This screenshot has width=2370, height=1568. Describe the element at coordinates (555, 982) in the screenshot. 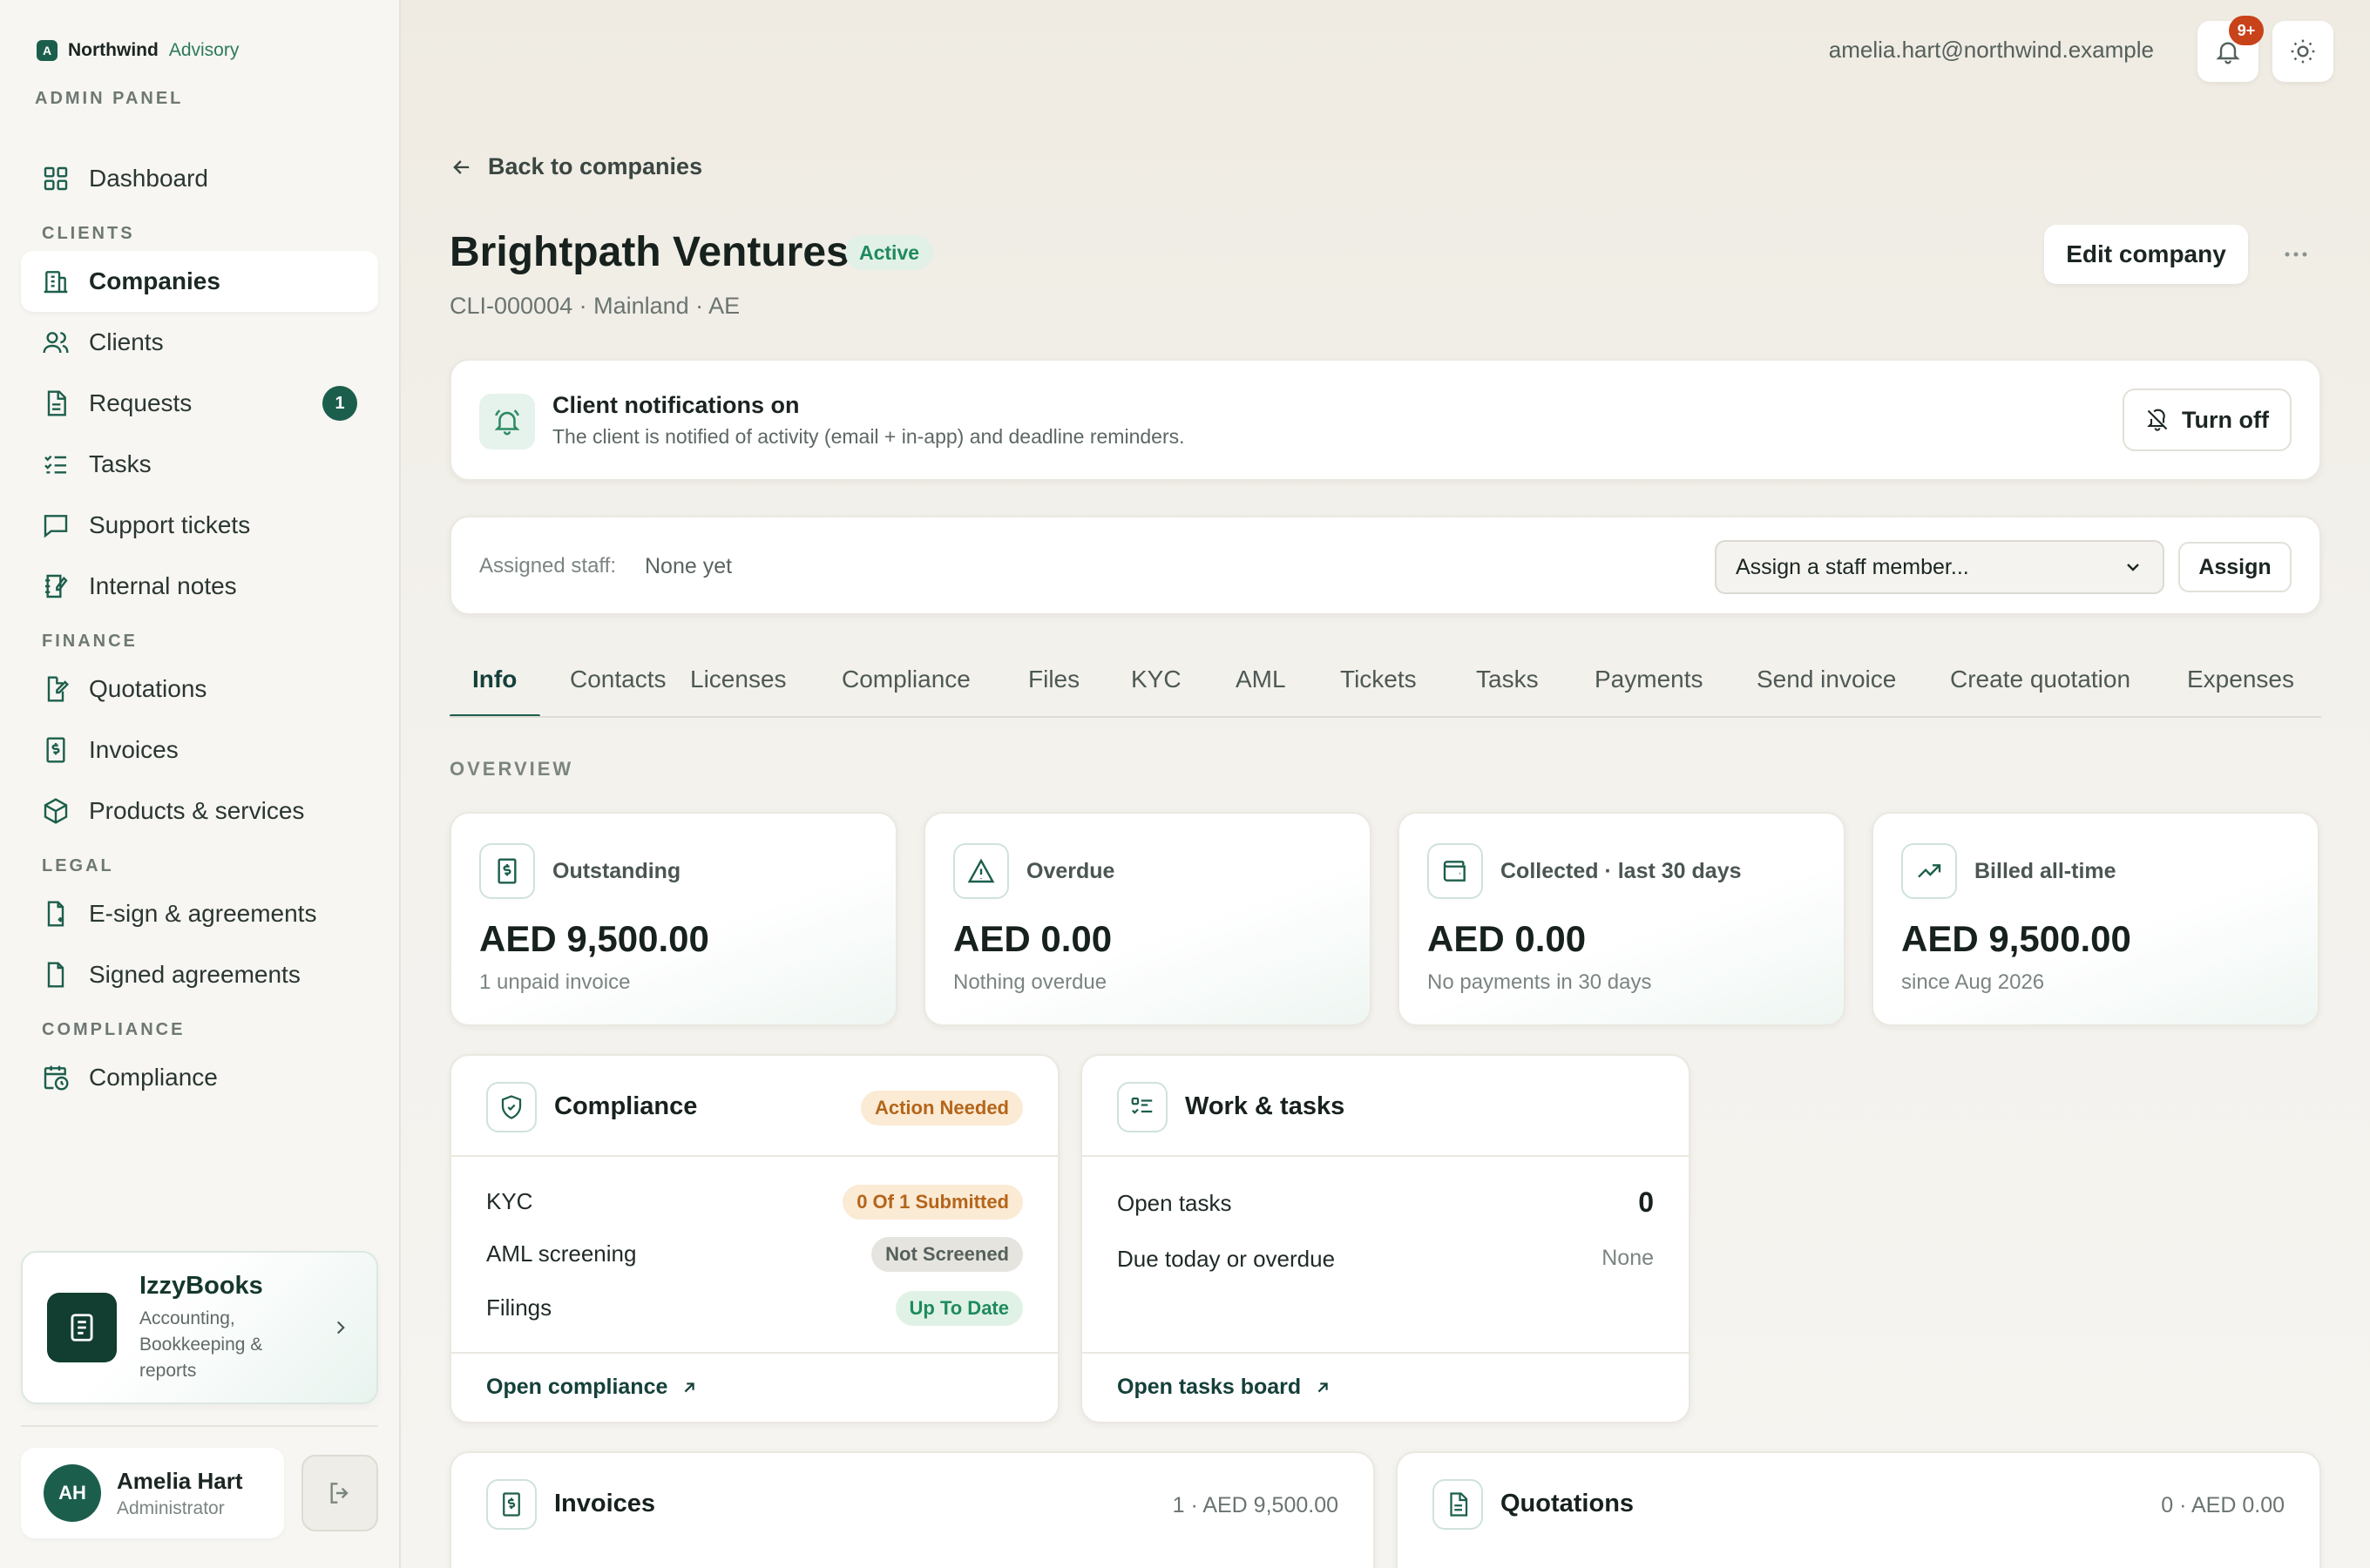

I see `stat-sub: 1 unpaid invoice` at that location.